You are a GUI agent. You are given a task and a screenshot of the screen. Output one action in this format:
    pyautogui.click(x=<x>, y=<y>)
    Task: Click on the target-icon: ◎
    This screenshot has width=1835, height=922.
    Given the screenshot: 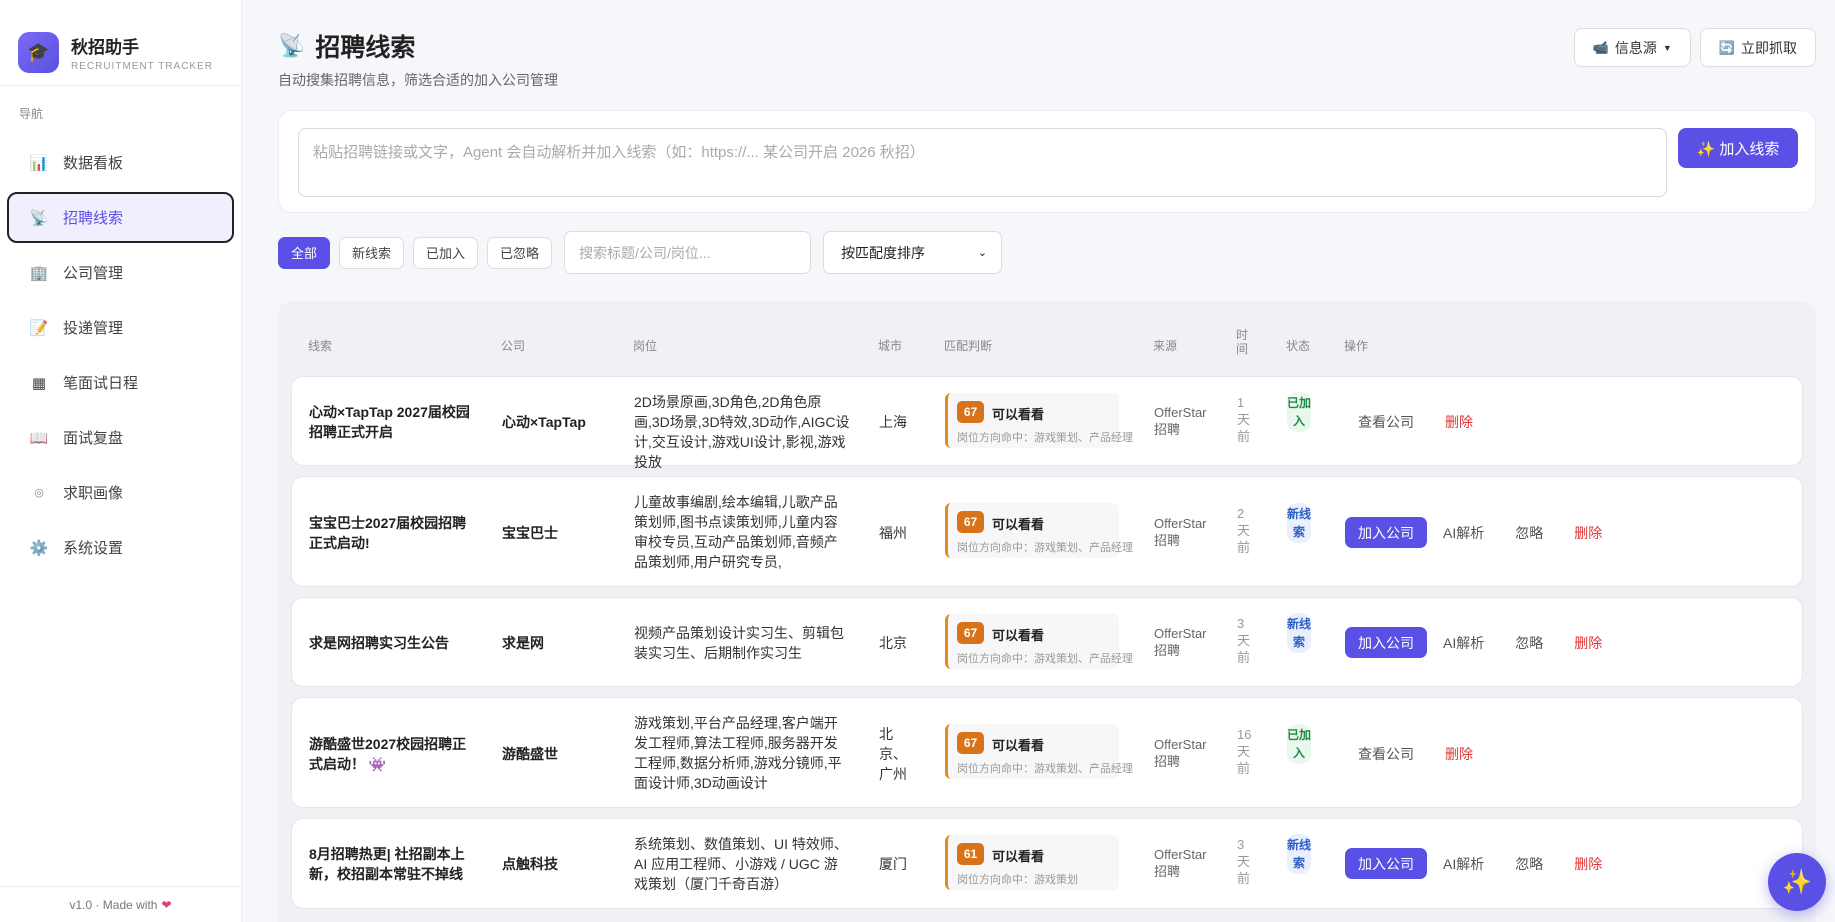 What is the action you would take?
    pyautogui.click(x=39, y=493)
    